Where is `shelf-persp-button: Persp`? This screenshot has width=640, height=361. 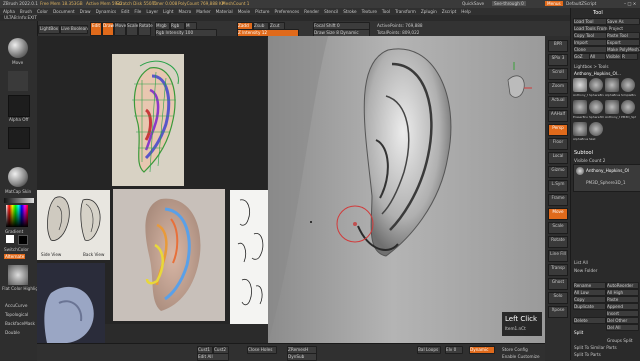
shelf-persp-button: Persp is located at coordinates (558, 130).